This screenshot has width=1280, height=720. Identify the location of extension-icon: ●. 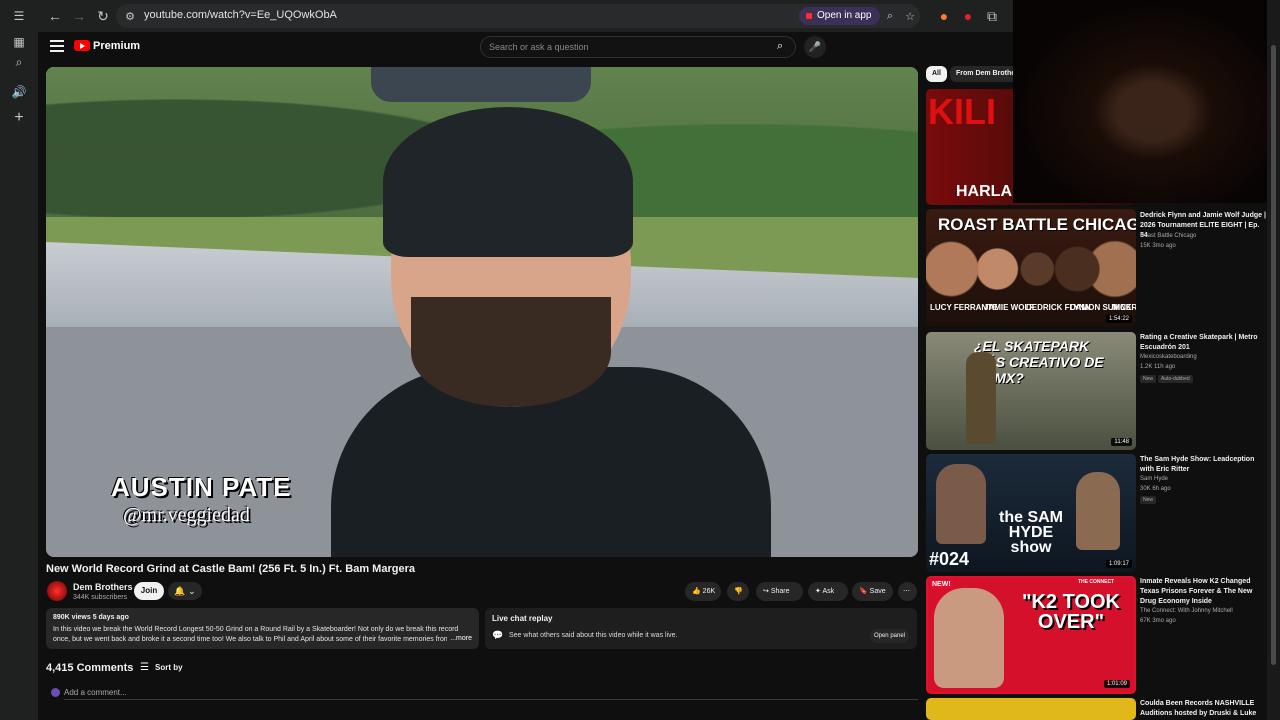
(944, 16).